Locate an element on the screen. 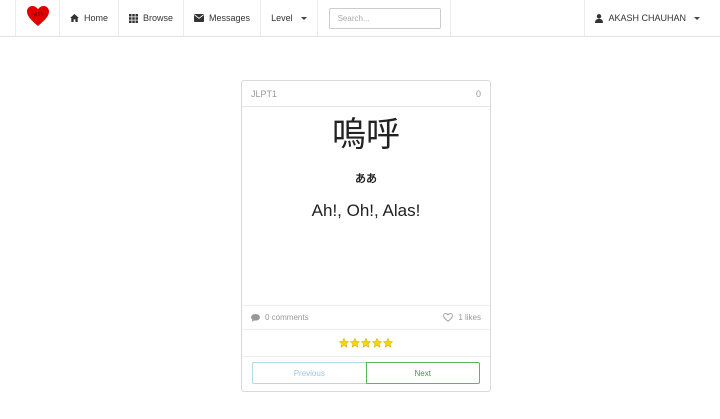 Image resolution: width=720 pixels, height=419 pixels. comment-icon is located at coordinates (255, 317).